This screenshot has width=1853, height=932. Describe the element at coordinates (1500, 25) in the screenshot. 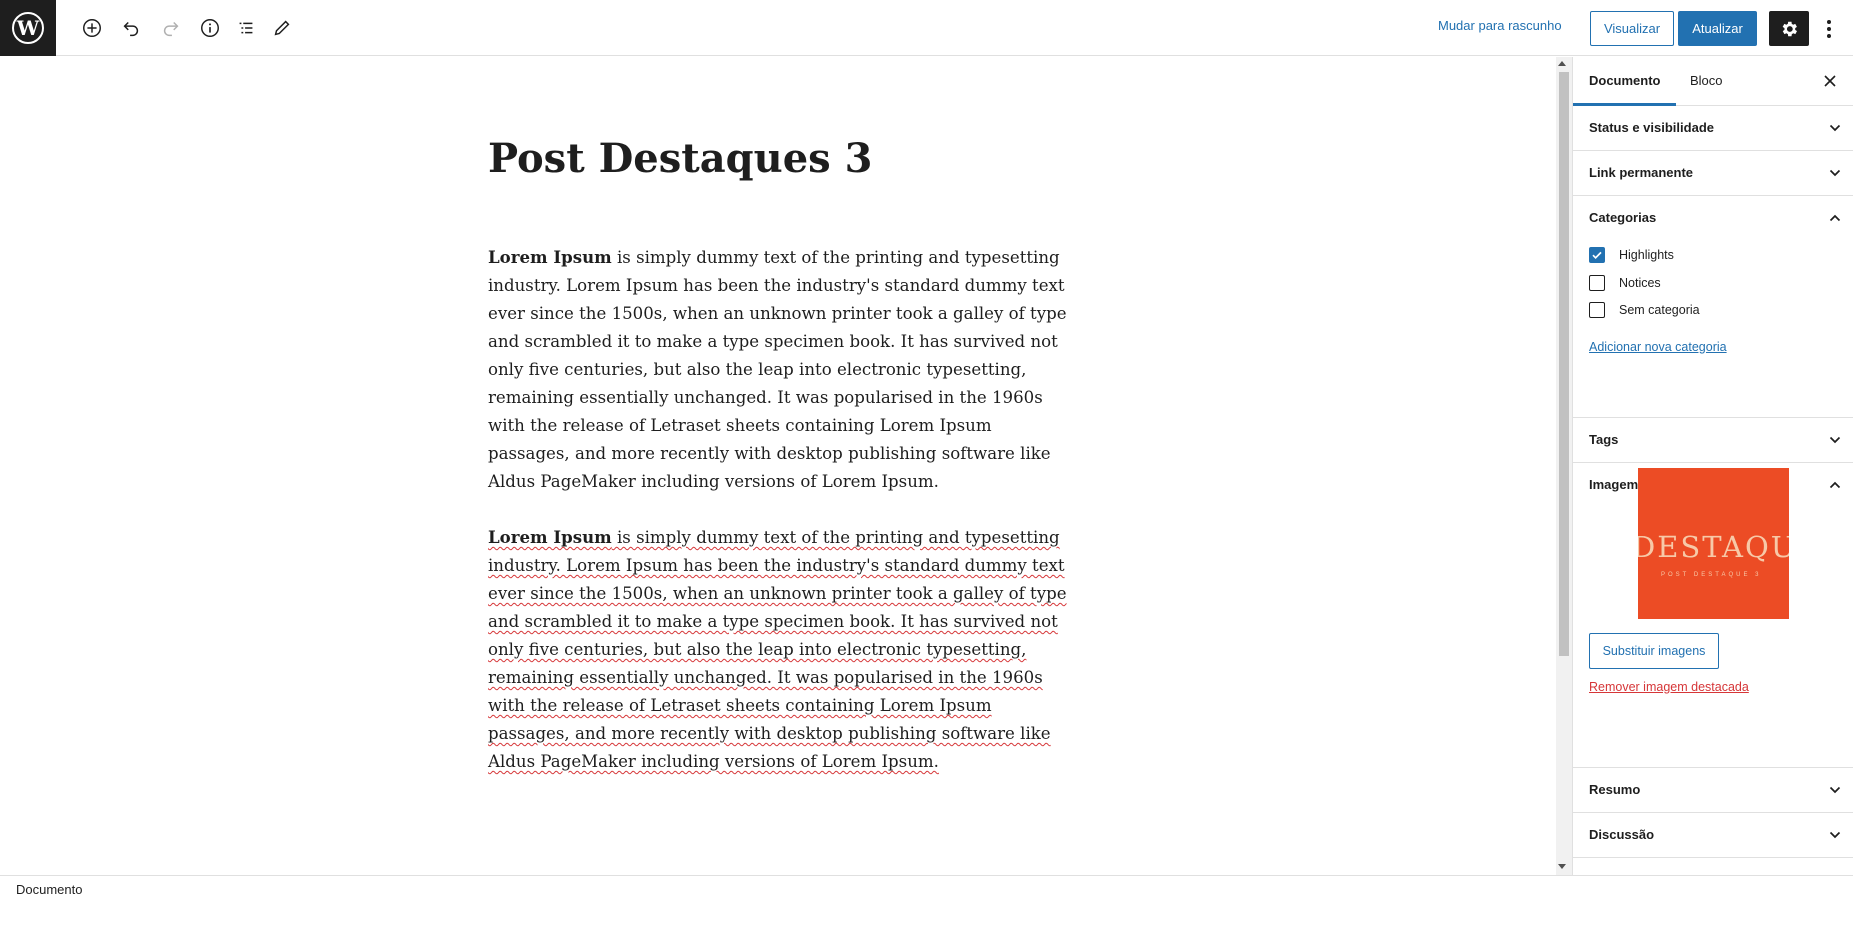

I see `switch-to-draft-link: Mudar para rascunho` at that location.